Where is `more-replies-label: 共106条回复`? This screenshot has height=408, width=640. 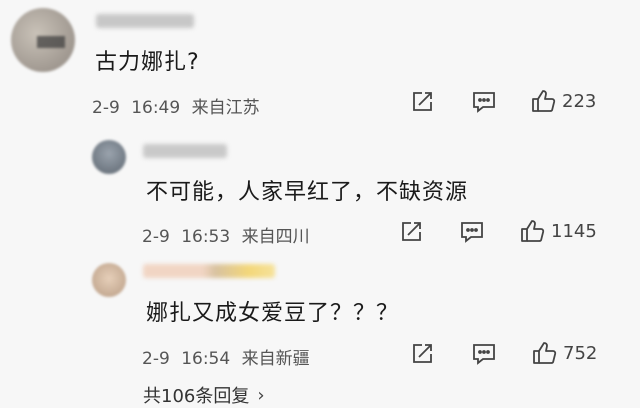 more-replies-label: 共106条回复 is located at coordinates (196, 396).